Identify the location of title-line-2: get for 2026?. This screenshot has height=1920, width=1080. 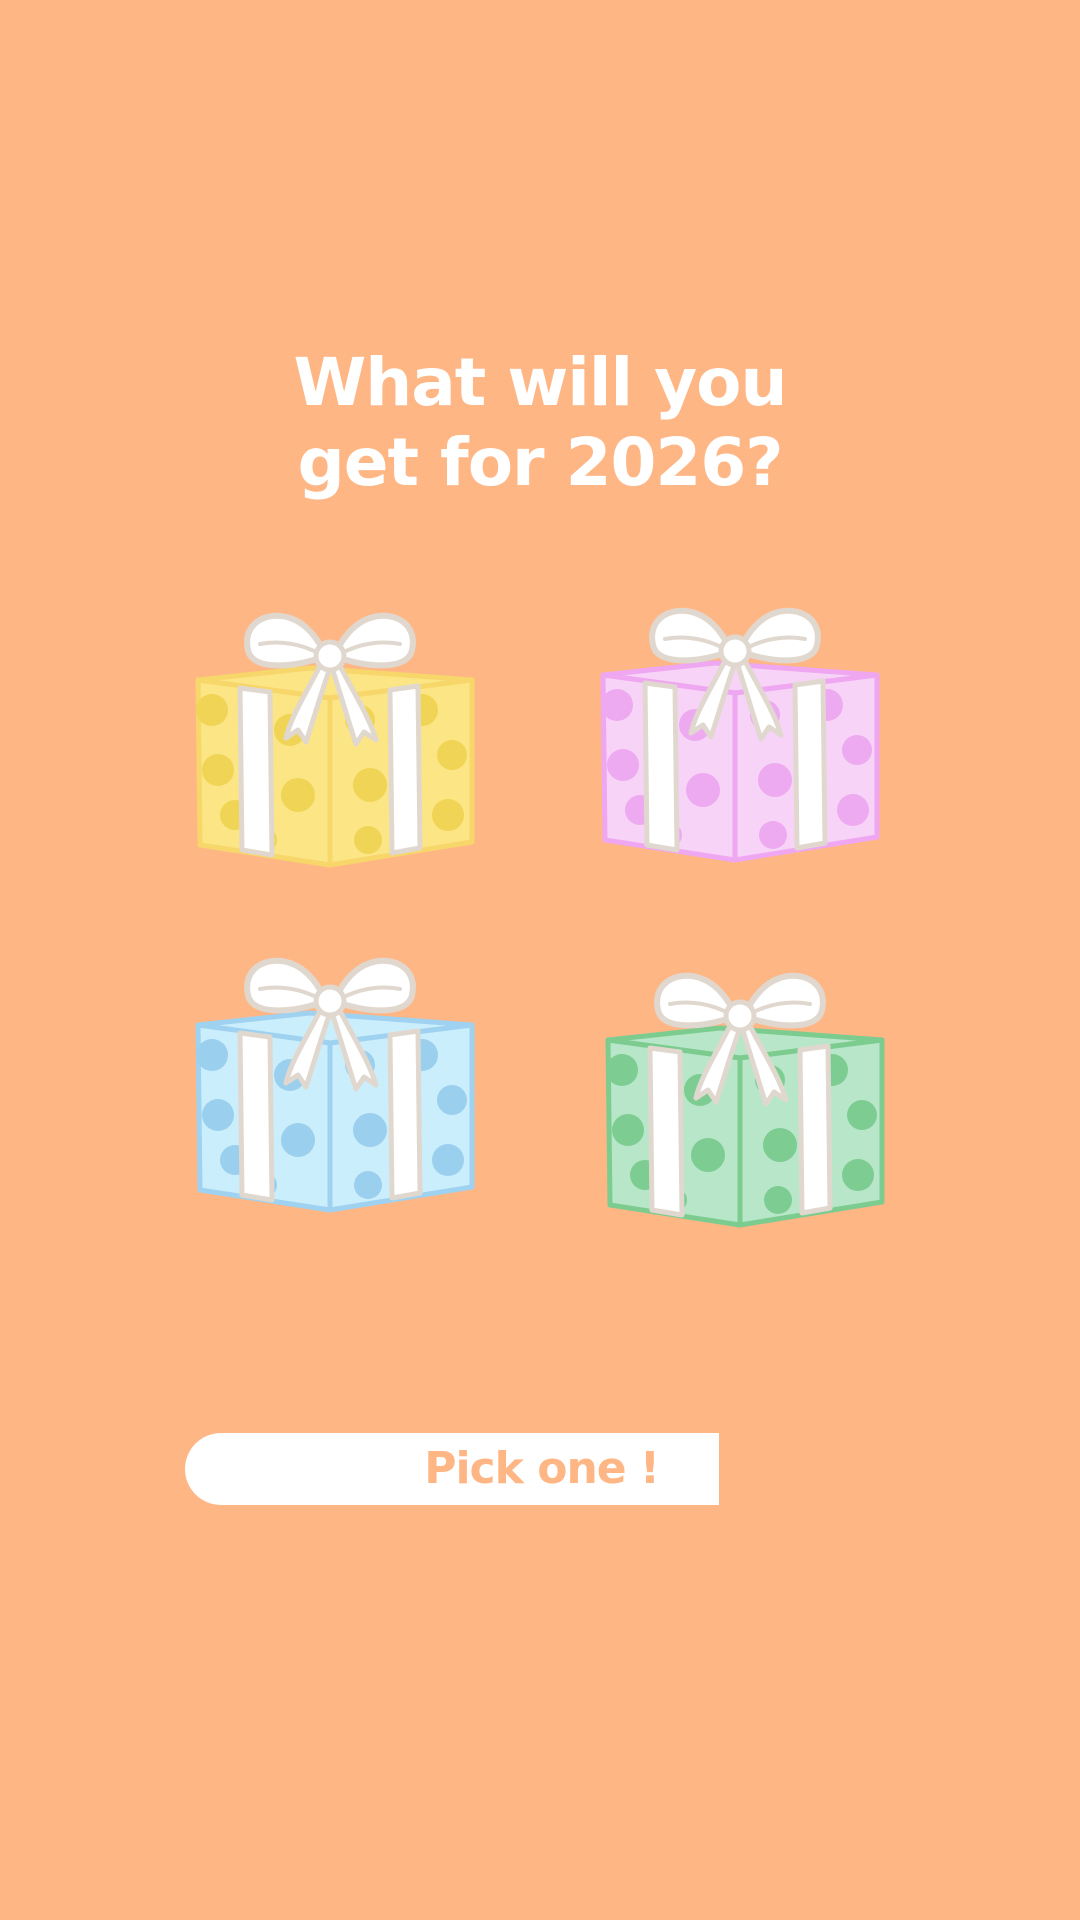
(540, 462).